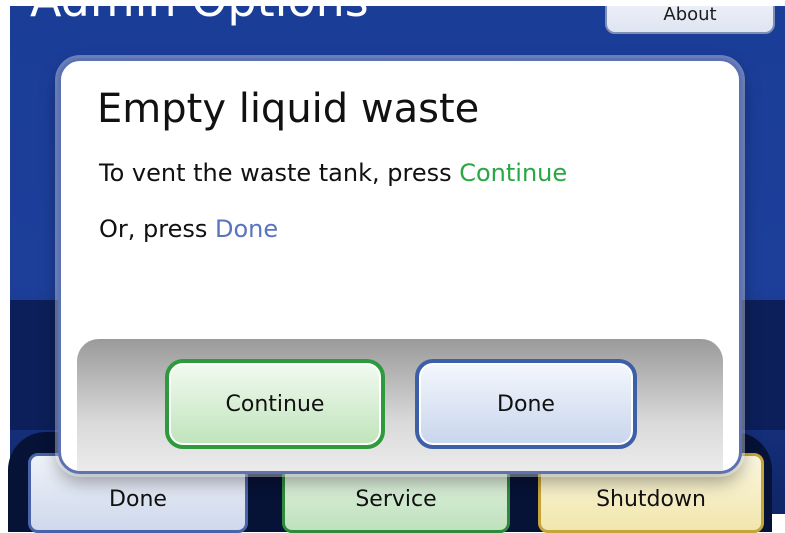  Describe the element at coordinates (513, 173) in the screenshot. I see `continue-highlight: Continue` at that location.